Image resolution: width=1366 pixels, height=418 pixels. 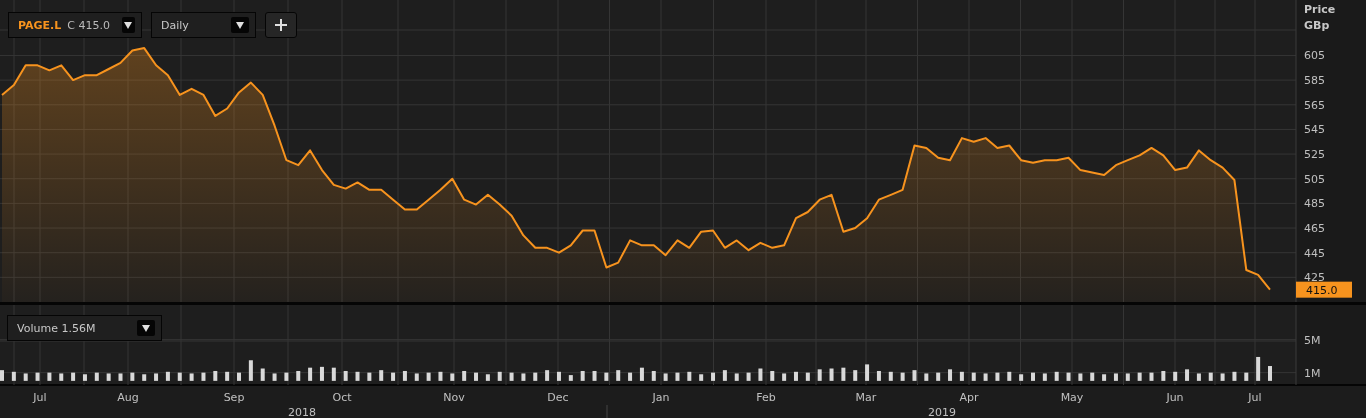 What do you see at coordinates (1314, 179) in the screenshot?
I see `tick-label: 505` at bounding box center [1314, 179].